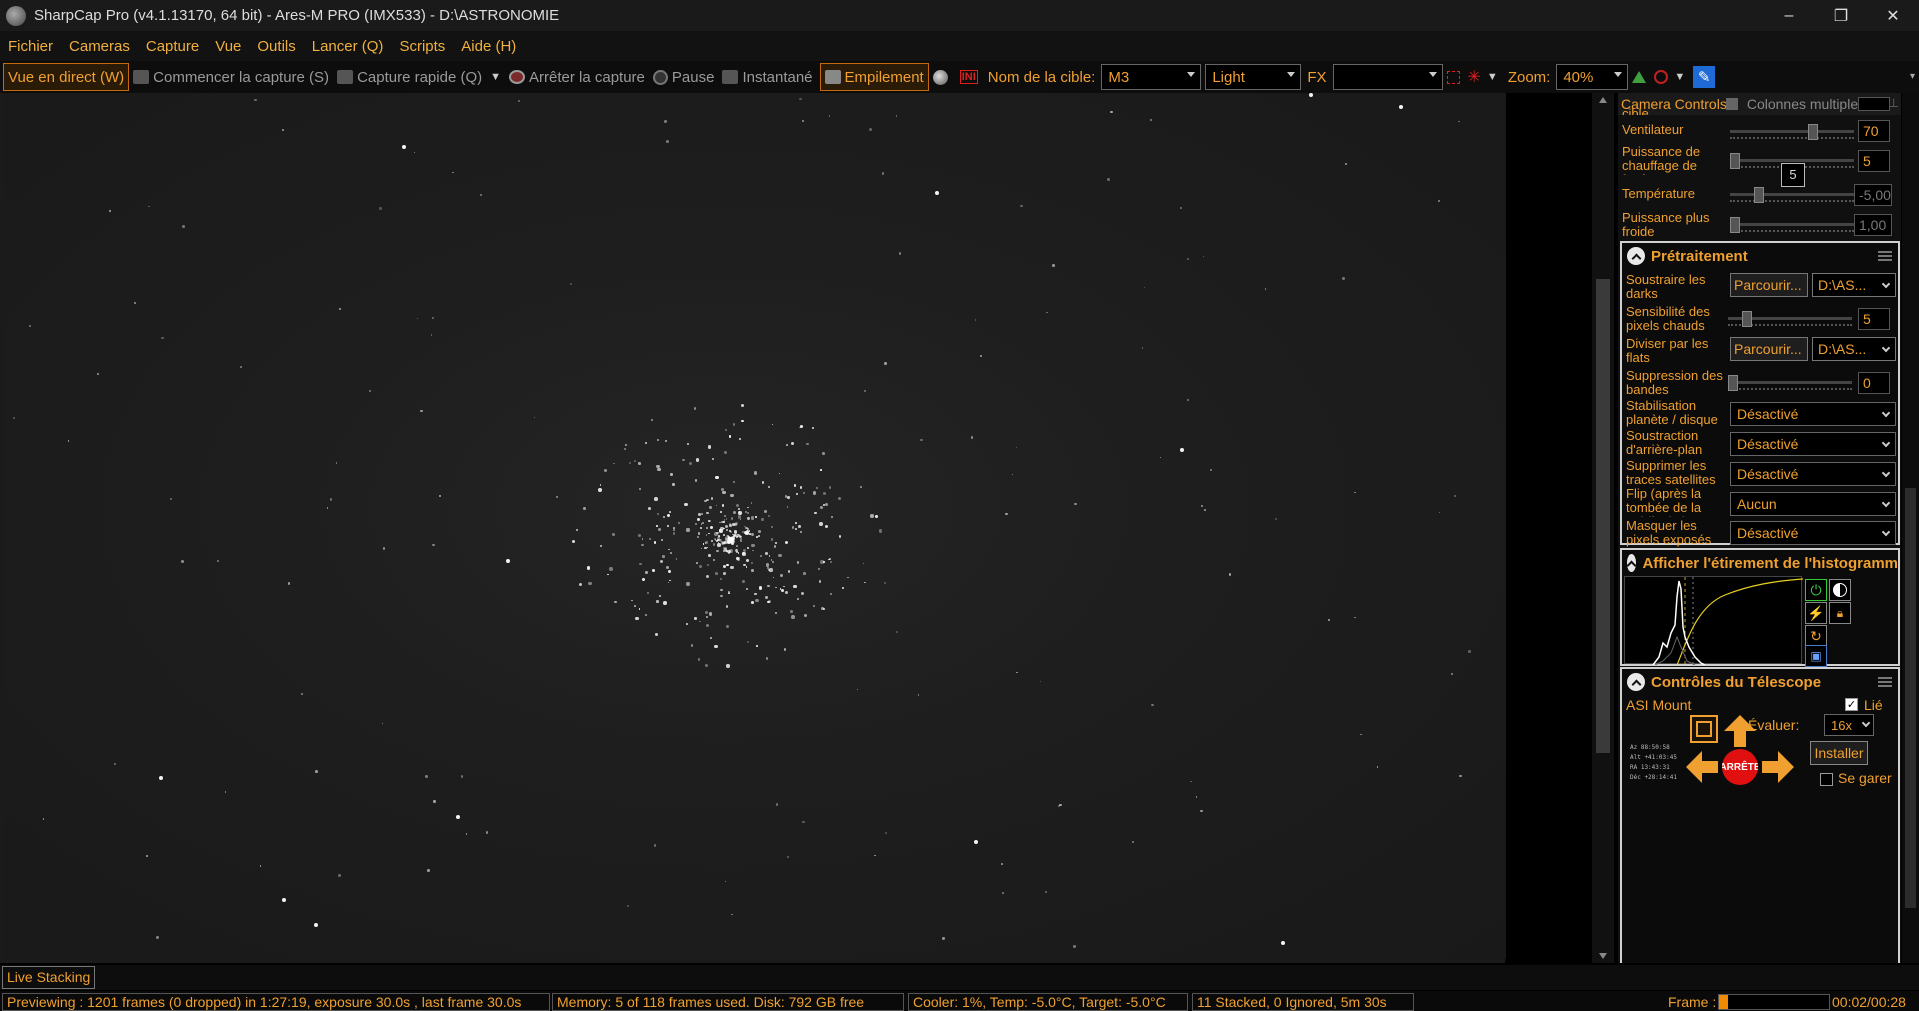 This screenshot has height=1011, width=1919. Describe the element at coordinates (1760, 256) in the screenshot. I see `preprocessing-header: Prétraitement` at that location.